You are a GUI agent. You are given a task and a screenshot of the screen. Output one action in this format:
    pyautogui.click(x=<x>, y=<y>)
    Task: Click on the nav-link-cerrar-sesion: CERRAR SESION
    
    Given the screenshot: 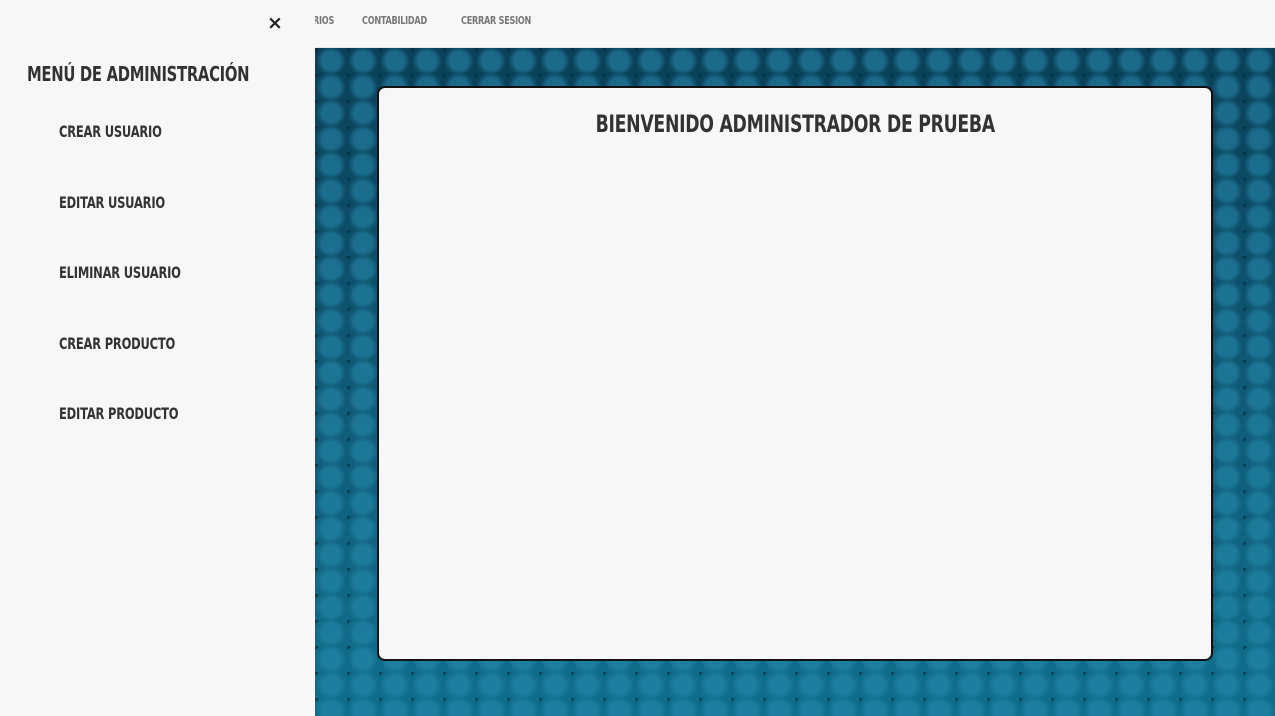 What is the action you would take?
    pyautogui.click(x=496, y=20)
    